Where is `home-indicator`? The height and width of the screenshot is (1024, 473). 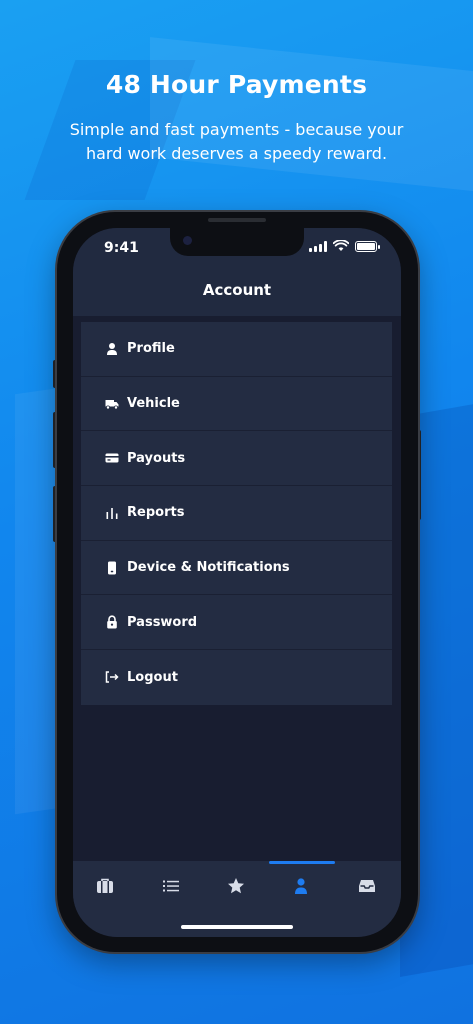 home-indicator is located at coordinates (237, 927).